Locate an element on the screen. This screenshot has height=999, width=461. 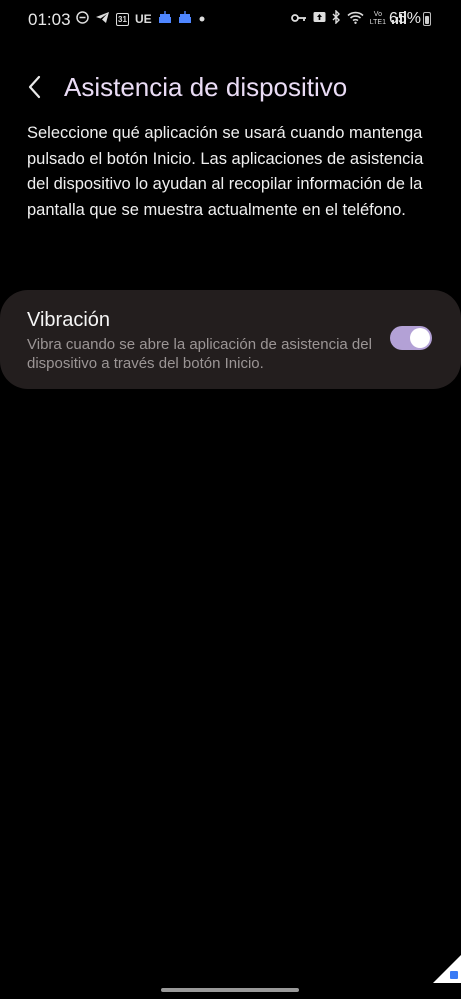
home-indicator is located at coordinates (230, 990).